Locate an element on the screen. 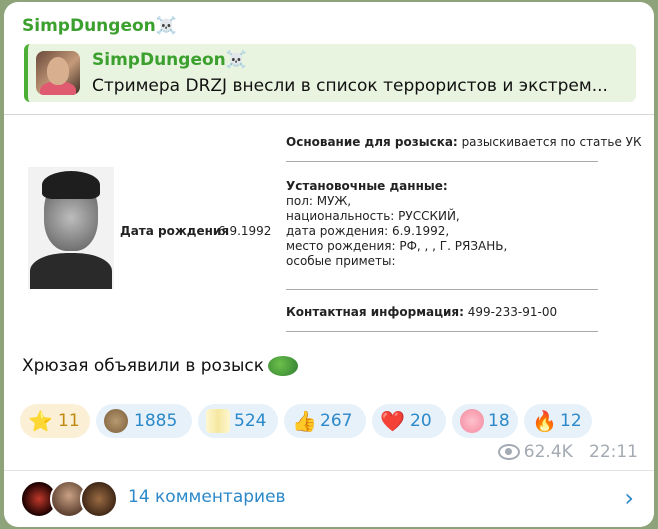 The image size is (658, 529). reply-title: SimpDungeon☠️ is located at coordinates (169, 60).